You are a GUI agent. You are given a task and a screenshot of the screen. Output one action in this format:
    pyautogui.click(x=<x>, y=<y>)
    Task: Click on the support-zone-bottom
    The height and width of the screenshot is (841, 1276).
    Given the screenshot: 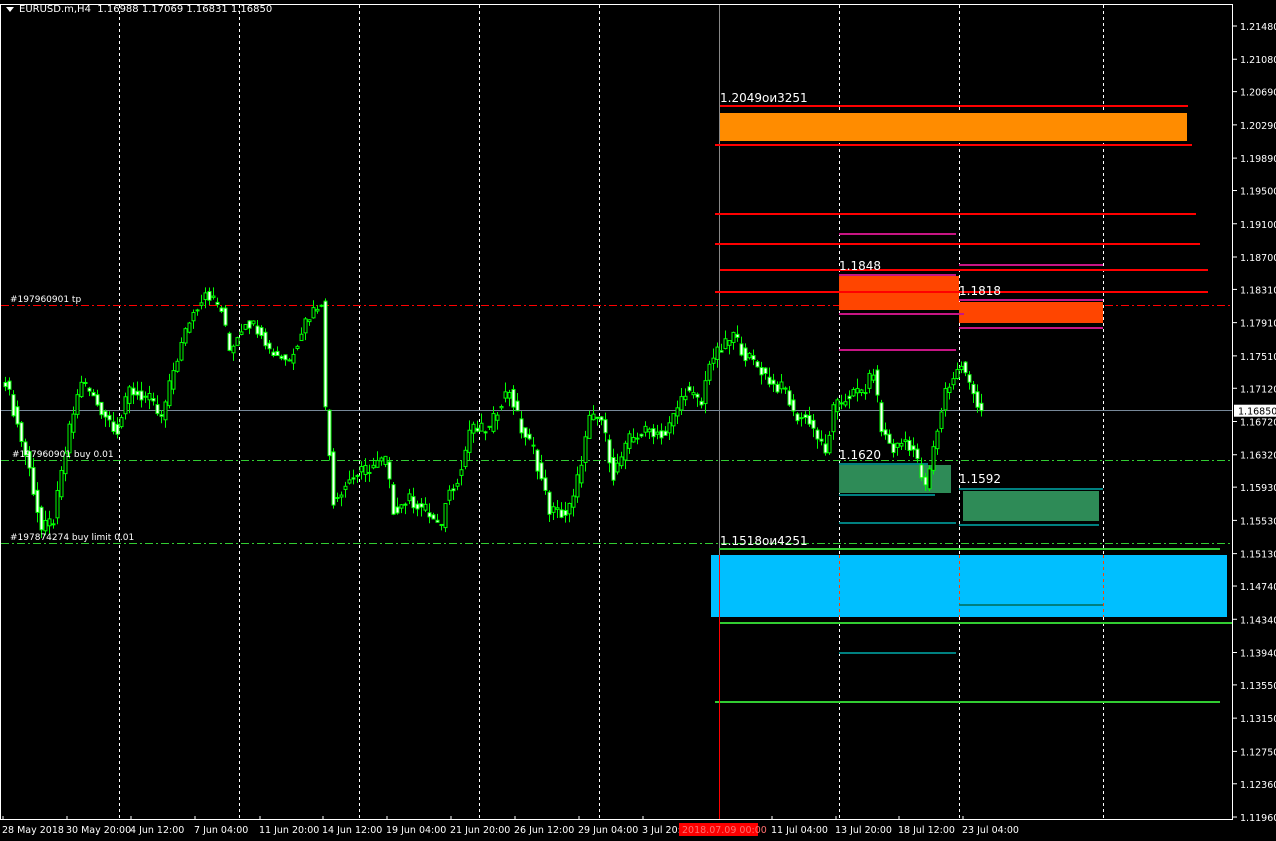 What is the action you would take?
    pyautogui.click(x=969, y=586)
    